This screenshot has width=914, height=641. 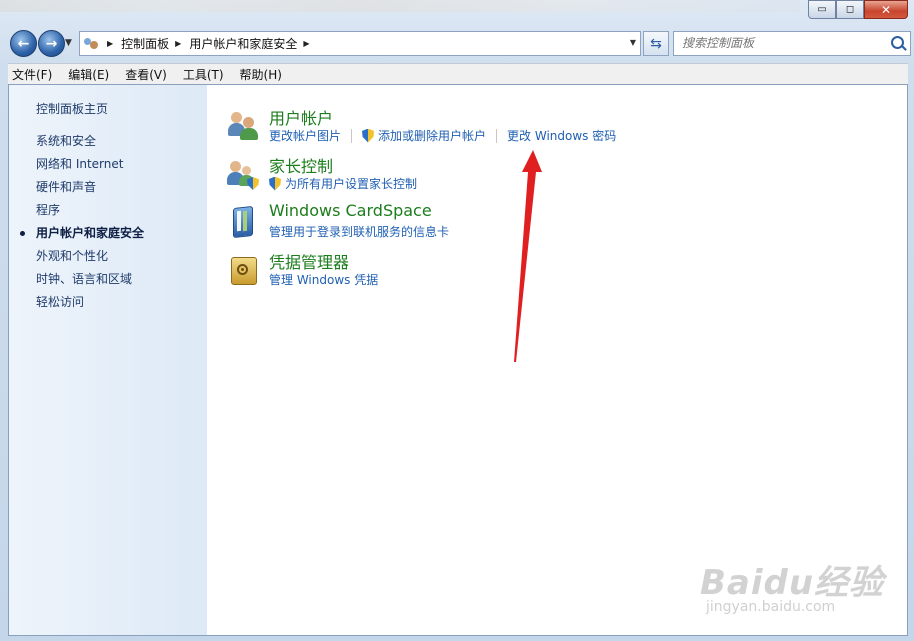 I want to click on search-box, so click(x=792, y=43).